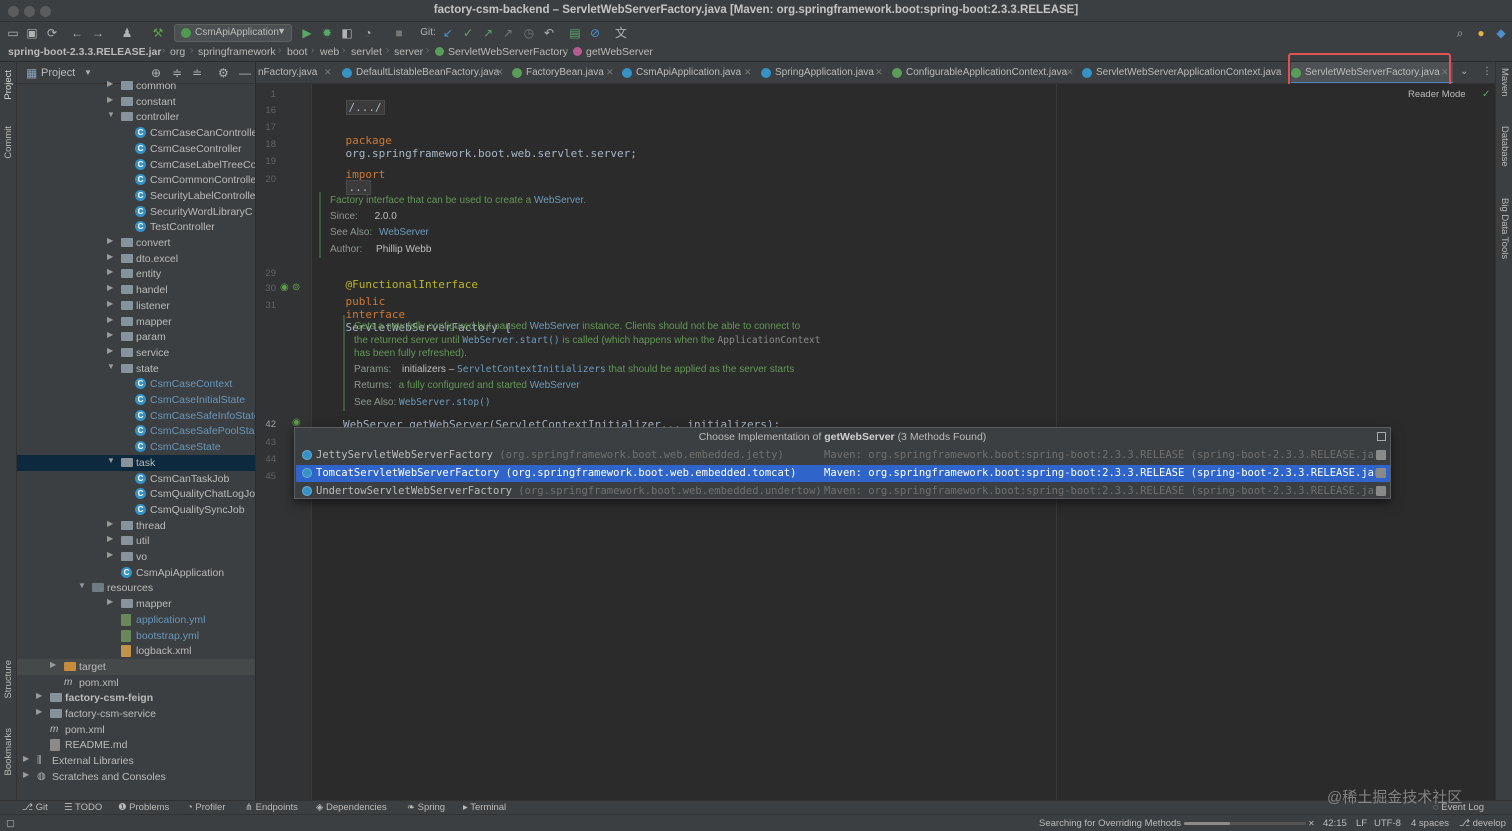 The width and height of the screenshot is (1512, 831). Describe the element at coordinates (136, 274) in the screenshot. I see `tree-item-entity: ▶ entity` at that location.